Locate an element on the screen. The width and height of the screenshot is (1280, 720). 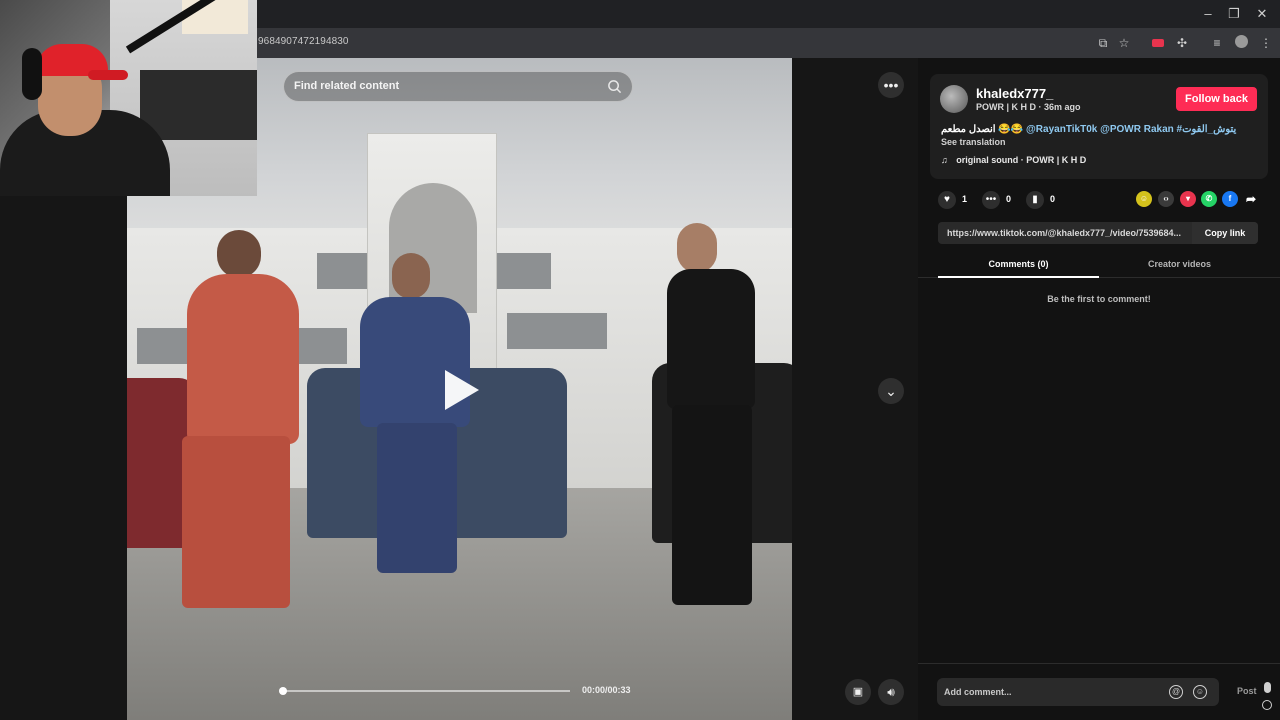
mention-icon: @ is located at coordinates (1176, 692).